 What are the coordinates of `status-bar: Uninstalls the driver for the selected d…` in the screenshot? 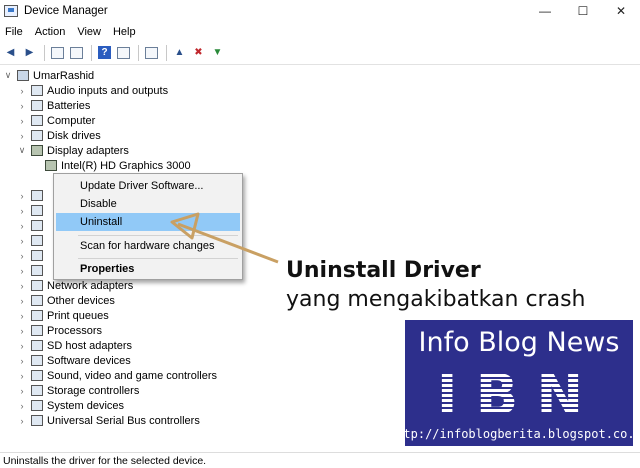 It's located at (320, 460).